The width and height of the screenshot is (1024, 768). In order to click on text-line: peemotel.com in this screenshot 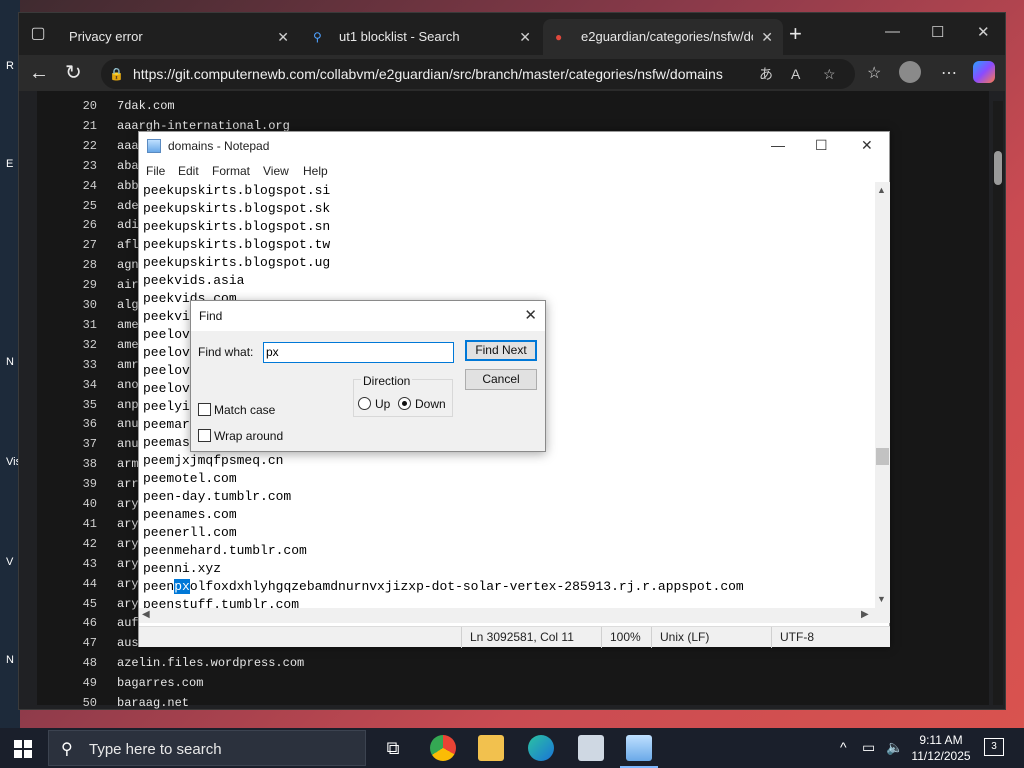, I will do `click(190, 478)`.